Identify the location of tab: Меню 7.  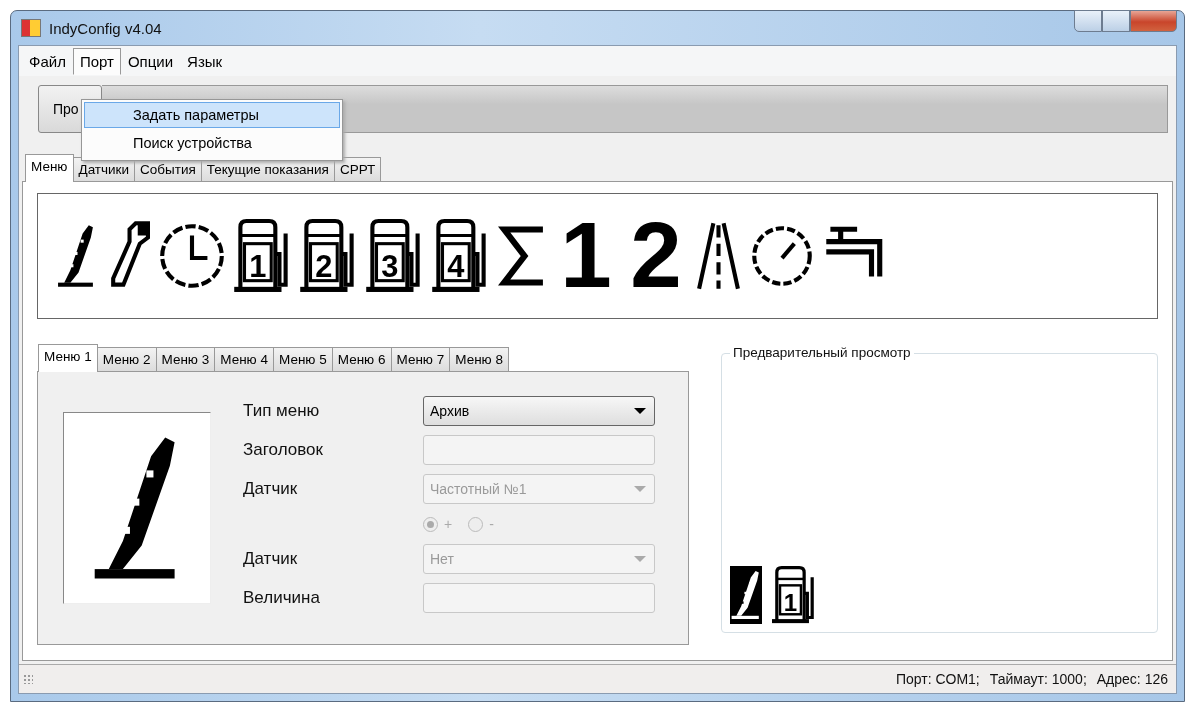
(420, 359).